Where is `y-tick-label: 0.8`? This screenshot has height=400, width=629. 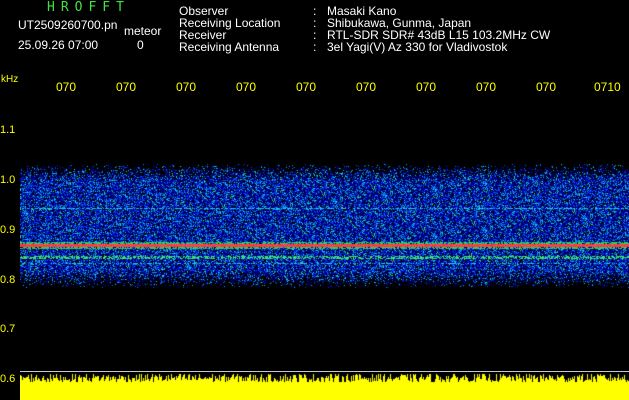
y-tick-label: 0.8 is located at coordinates (8, 280).